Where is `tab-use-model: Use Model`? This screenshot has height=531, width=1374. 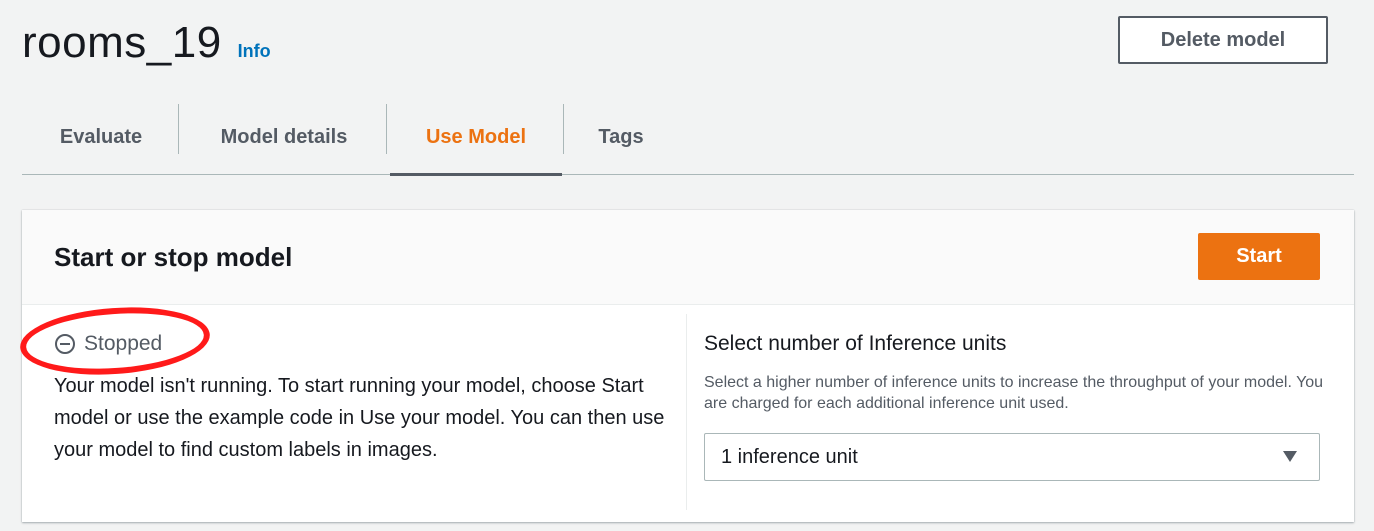 tab-use-model: Use Model is located at coordinates (476, 138).